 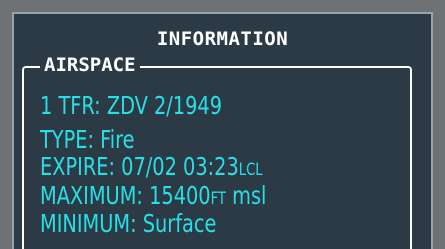 What do you see at coordinates (222, 39) in the screenshot?
I see `window-title: INFORMATION` at bounding box center [222, 39].